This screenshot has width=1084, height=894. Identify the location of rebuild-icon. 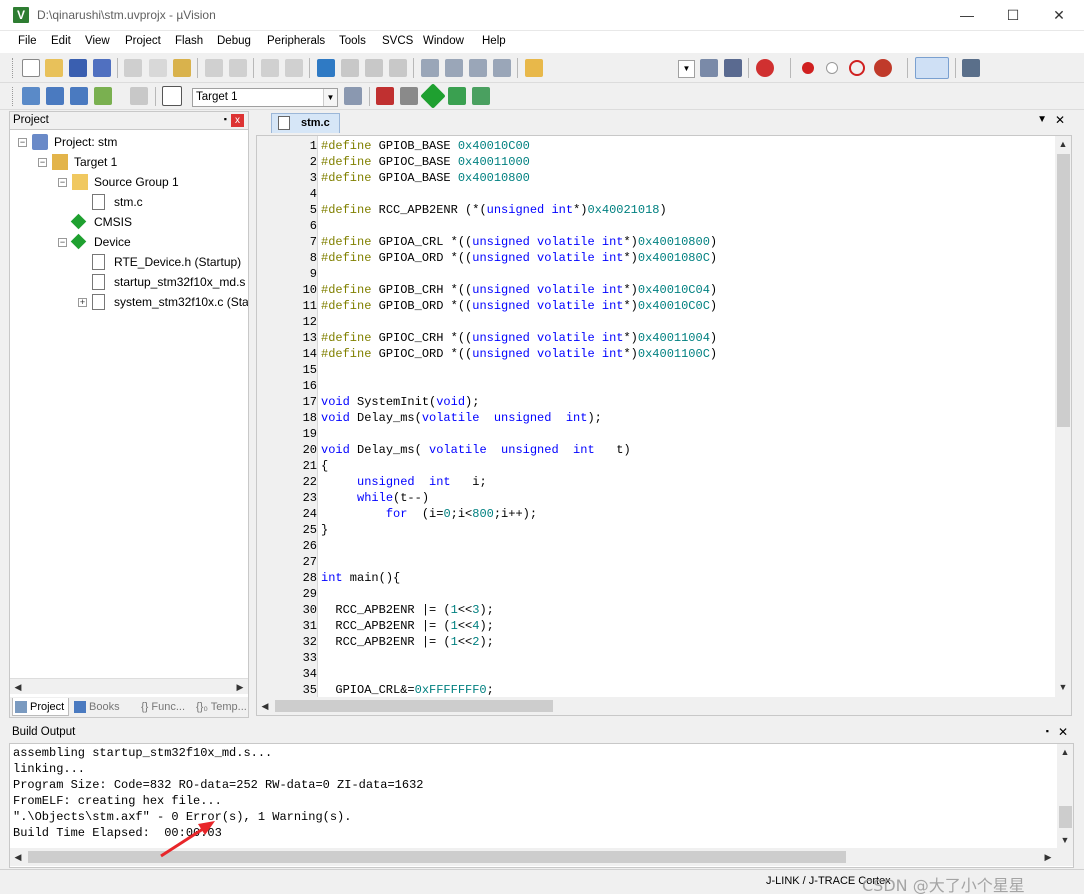
(79, 96).